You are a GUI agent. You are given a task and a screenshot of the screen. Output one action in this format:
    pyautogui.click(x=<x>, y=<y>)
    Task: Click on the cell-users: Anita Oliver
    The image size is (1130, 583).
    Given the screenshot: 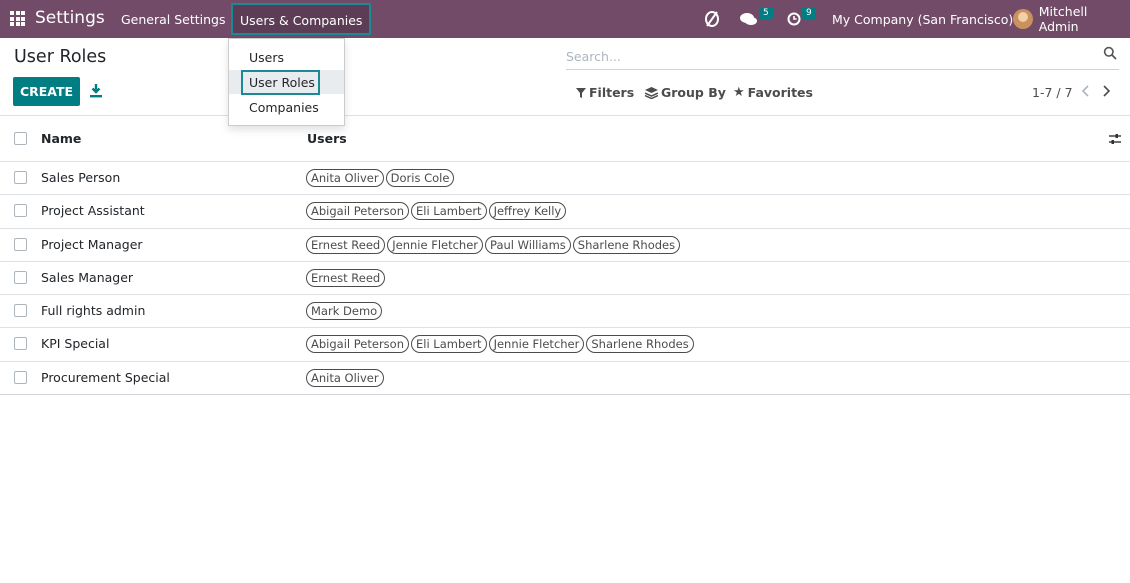 What is the action you would take?
    pyautogui.click(x=345, y=377)
    